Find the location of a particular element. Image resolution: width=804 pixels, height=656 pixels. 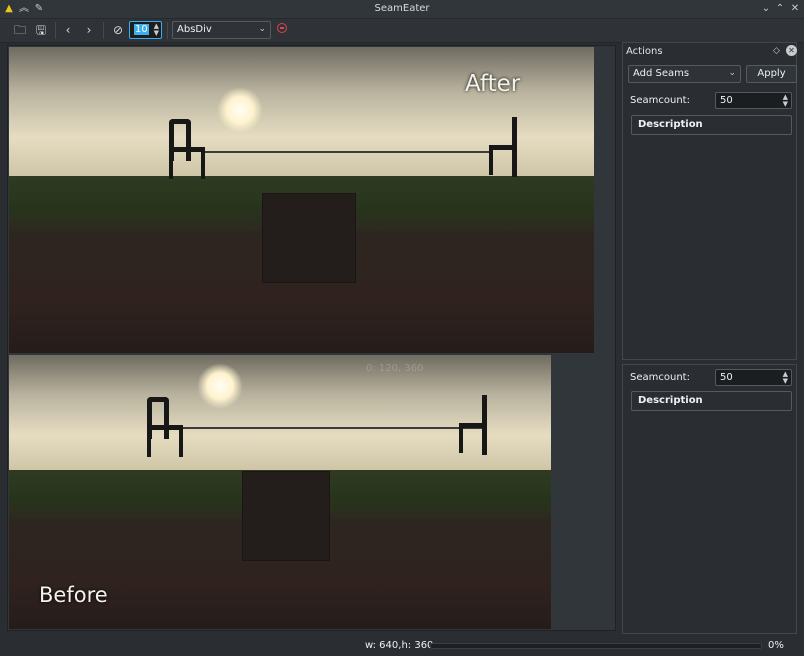

minimize-icon: ⌄ is located at coordinates (766, 9).